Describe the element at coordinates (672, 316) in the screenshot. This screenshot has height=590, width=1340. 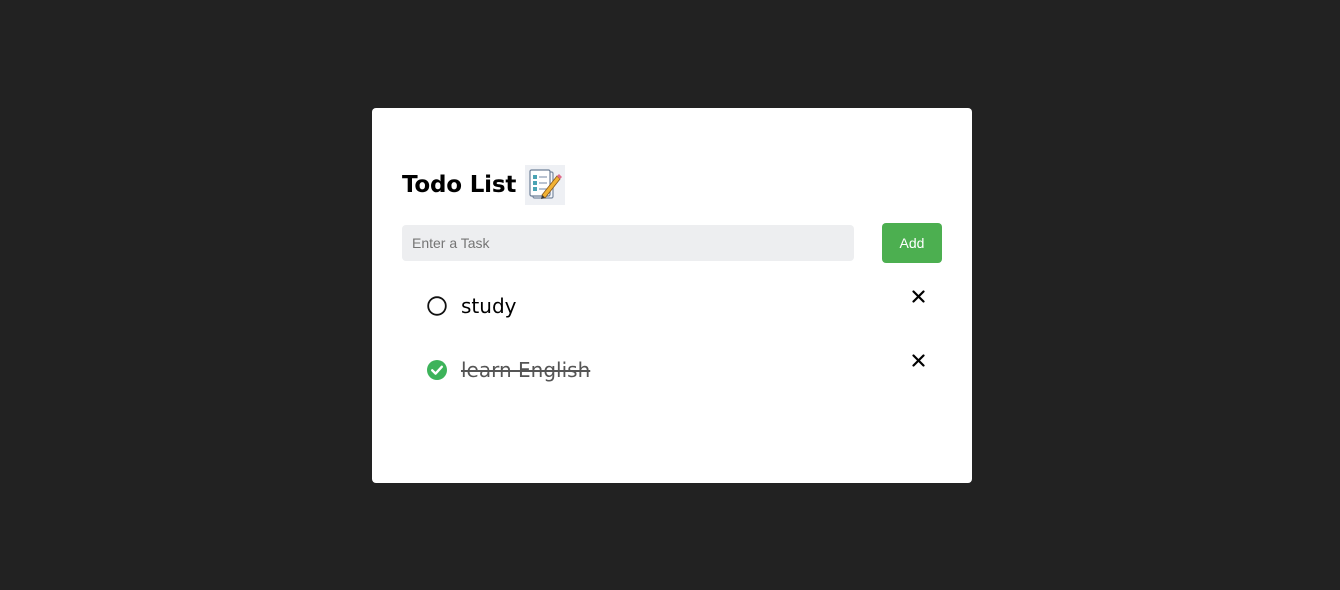
I see `list-item: study` at that location.